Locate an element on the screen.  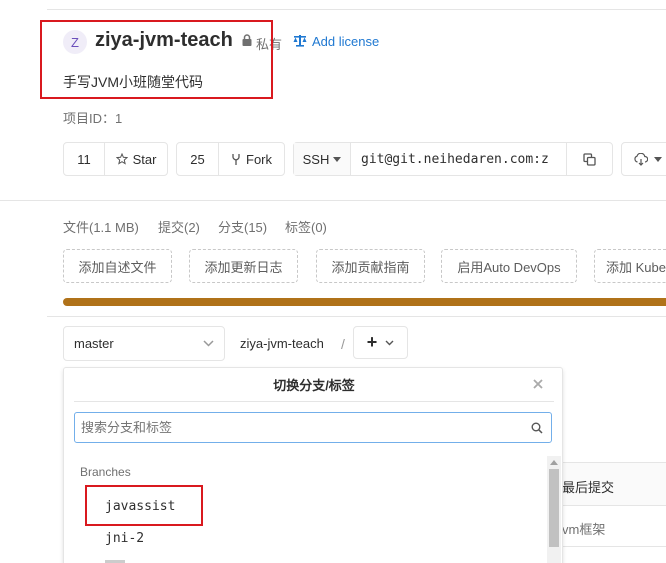
highlight-box-branch is located at coordinates (144, 505).